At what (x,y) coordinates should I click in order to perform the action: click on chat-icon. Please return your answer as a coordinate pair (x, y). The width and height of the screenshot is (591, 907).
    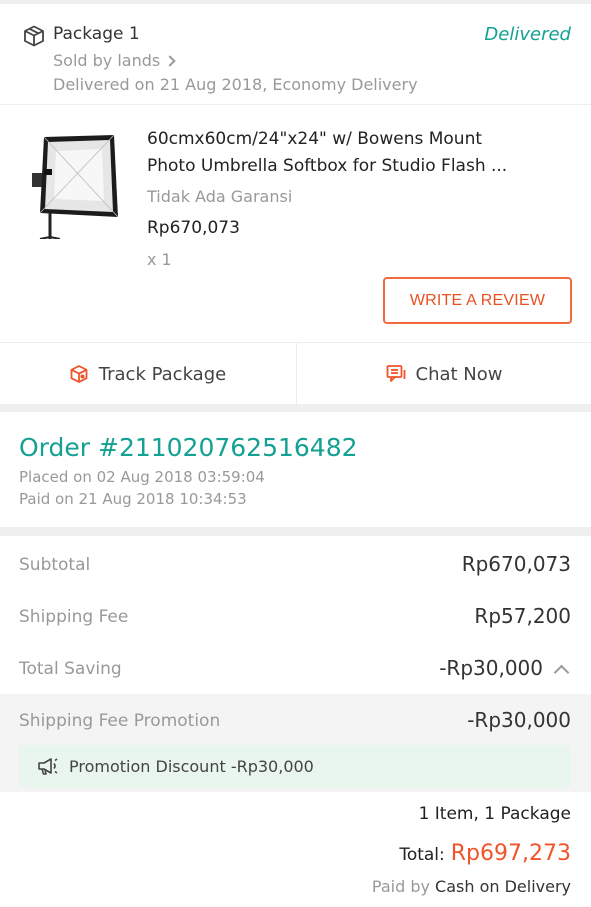
    Looking at the image, I should click on (395, 373).